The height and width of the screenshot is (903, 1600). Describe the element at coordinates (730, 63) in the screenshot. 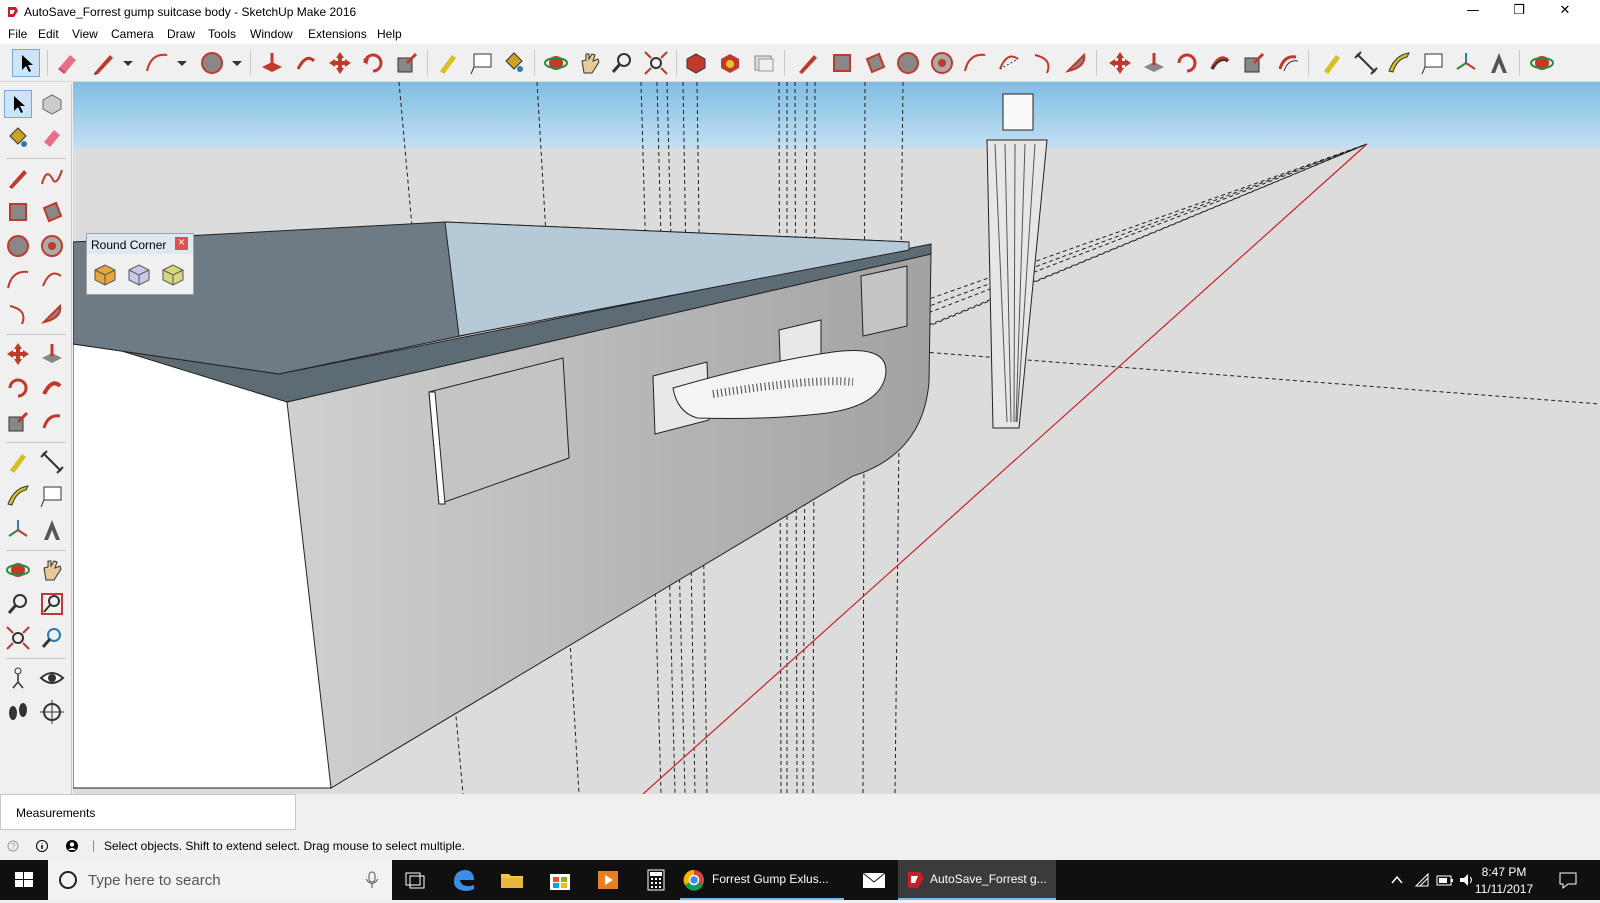

I see `extension-warehouse-button` at that location.